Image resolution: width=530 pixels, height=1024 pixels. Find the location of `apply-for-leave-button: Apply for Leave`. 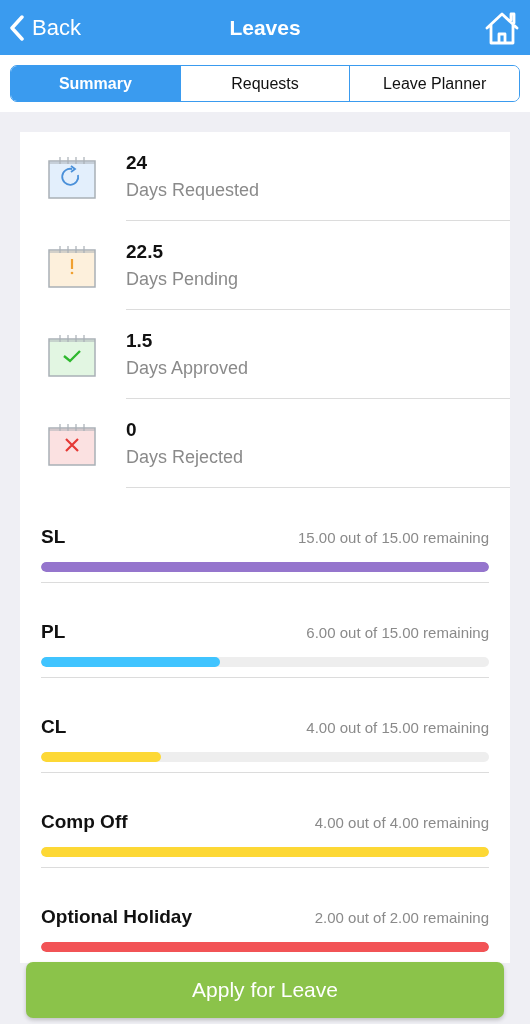

apply-for-leave-button: Apply for Leave is located at coordinates (265, 990).